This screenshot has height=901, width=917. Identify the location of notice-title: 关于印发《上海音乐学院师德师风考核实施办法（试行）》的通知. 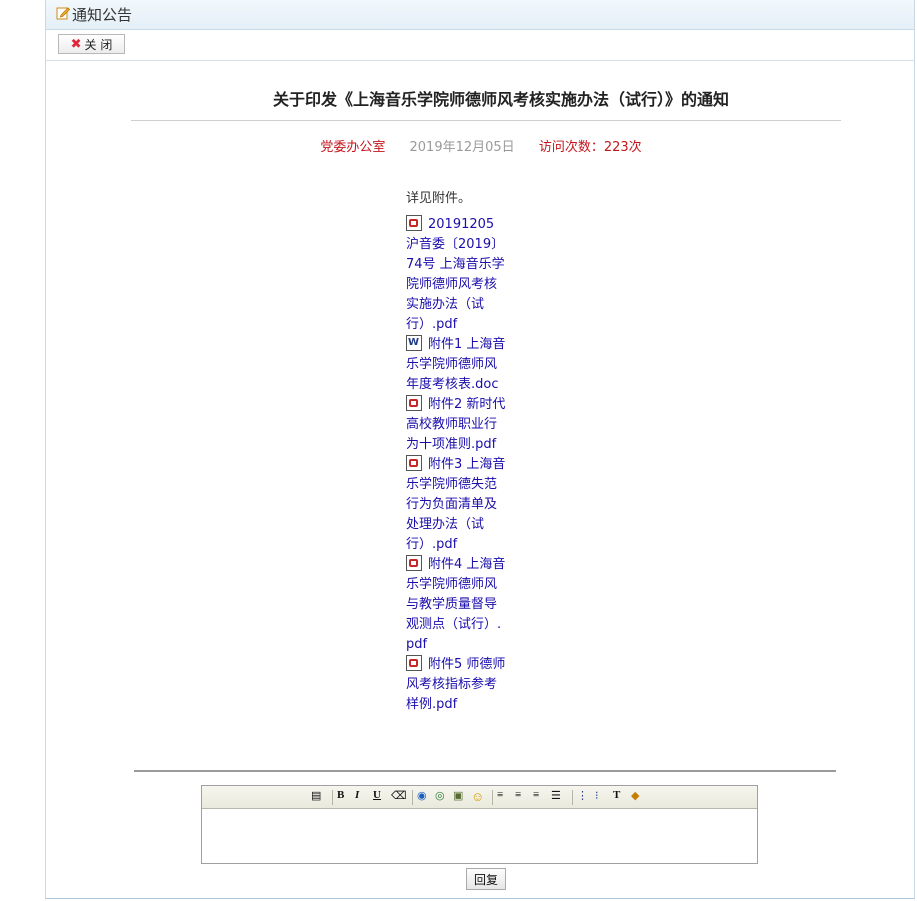
(500, 99).